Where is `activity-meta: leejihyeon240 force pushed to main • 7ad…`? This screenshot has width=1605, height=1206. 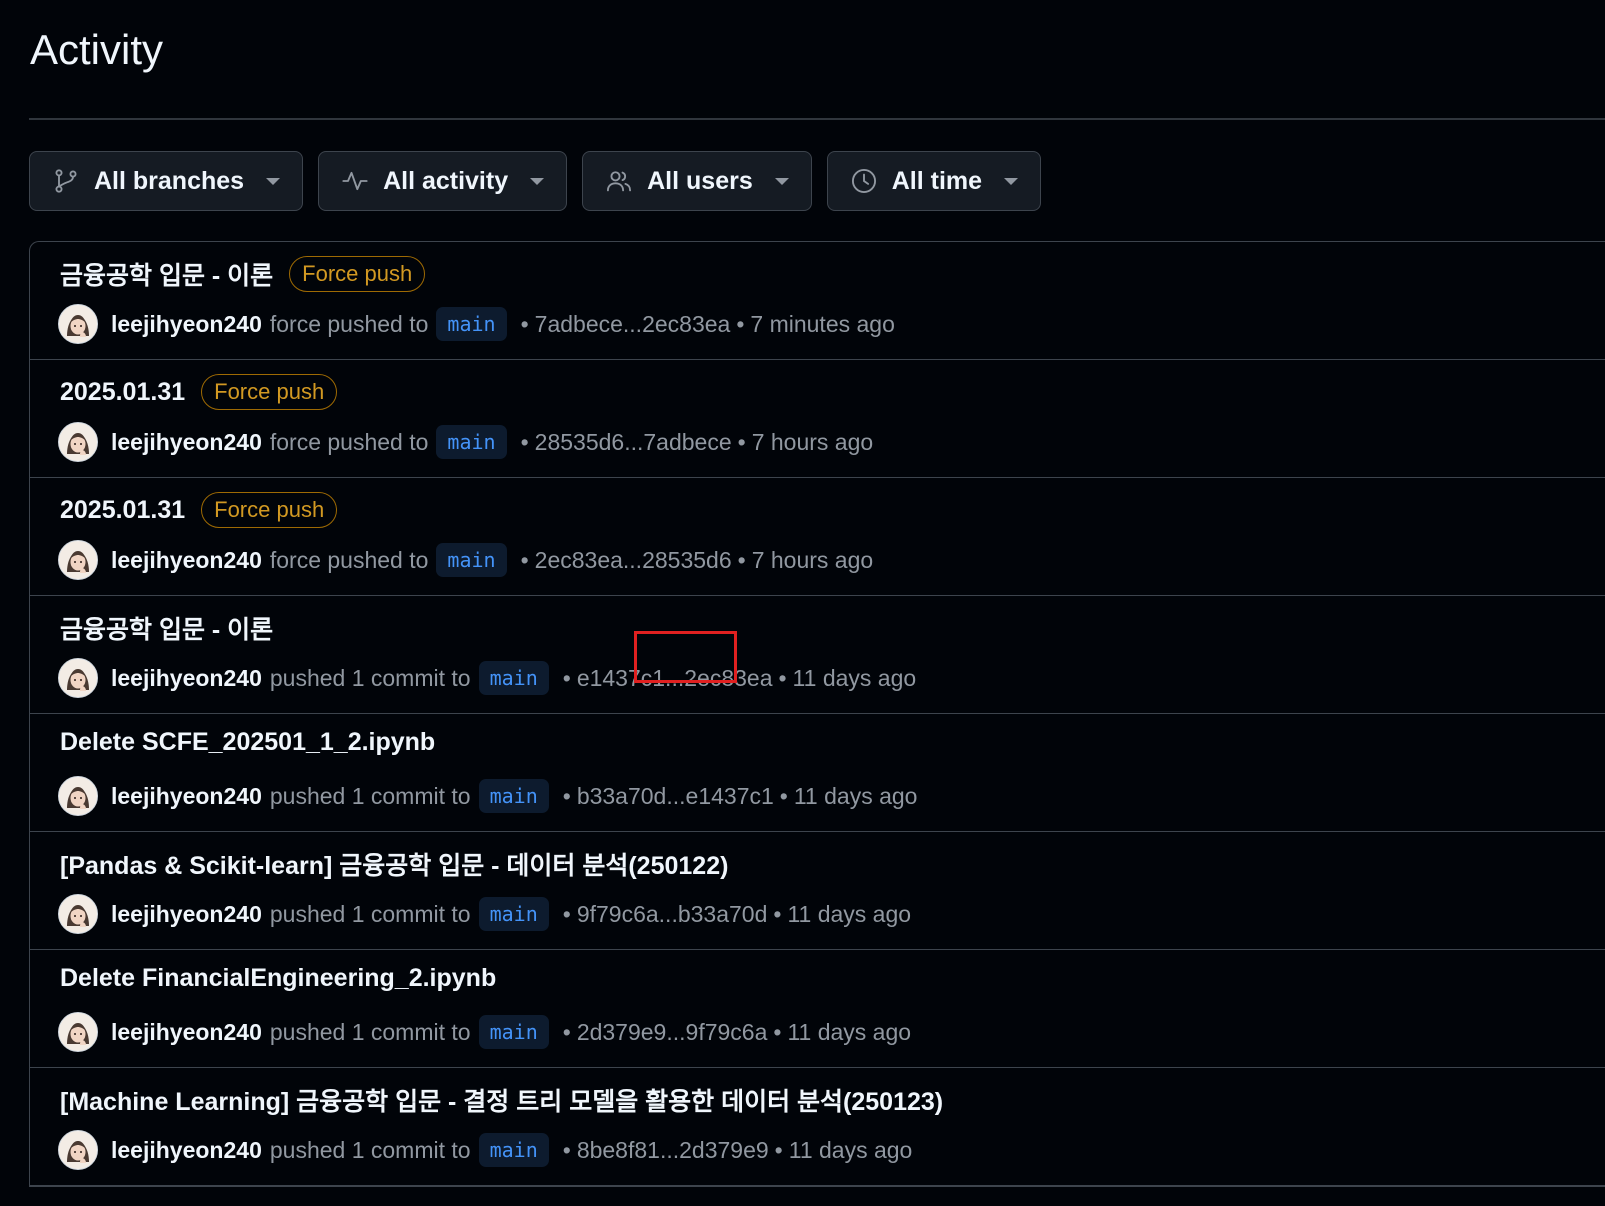
activity-meta: leejihyeon240 force pushed to main • 7ad… is located at coordinates (476, 324).